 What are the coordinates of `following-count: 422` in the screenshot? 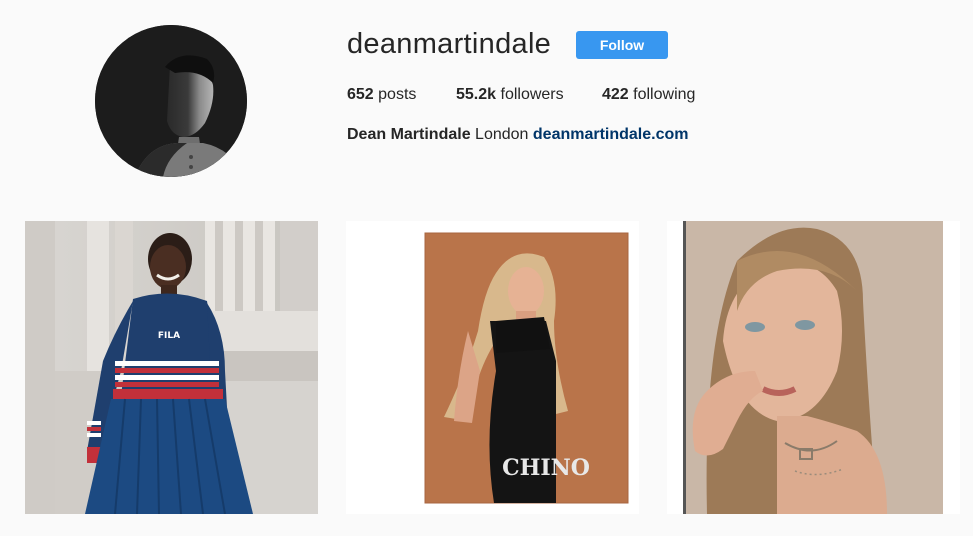 It's located at (615, 94).